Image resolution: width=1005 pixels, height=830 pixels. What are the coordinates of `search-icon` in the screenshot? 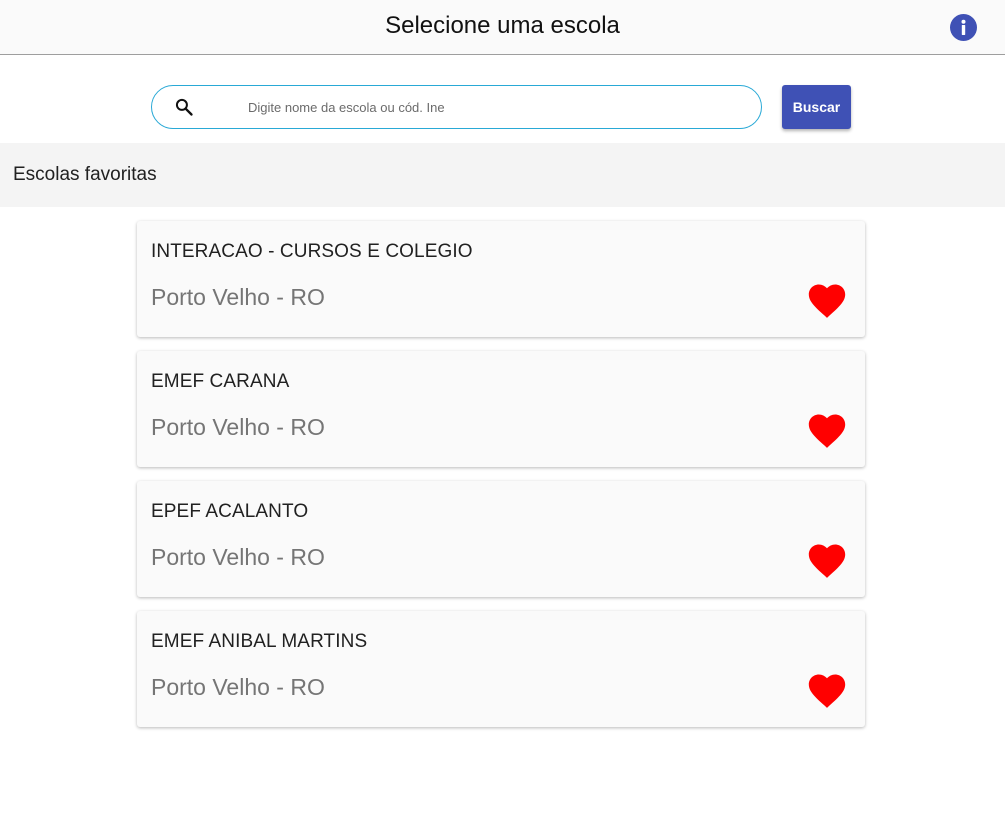 It's located at (184, 107).